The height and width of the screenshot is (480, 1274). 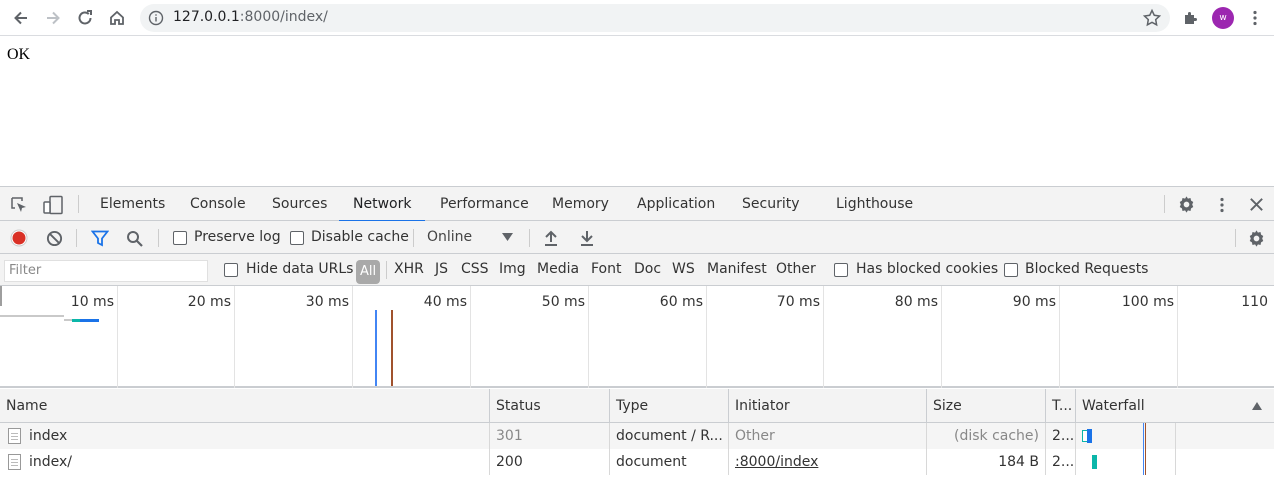 What do you see at coordinates (19, 238) in the screenshot?
I see `record-icon` at bounding box center [19, 238].